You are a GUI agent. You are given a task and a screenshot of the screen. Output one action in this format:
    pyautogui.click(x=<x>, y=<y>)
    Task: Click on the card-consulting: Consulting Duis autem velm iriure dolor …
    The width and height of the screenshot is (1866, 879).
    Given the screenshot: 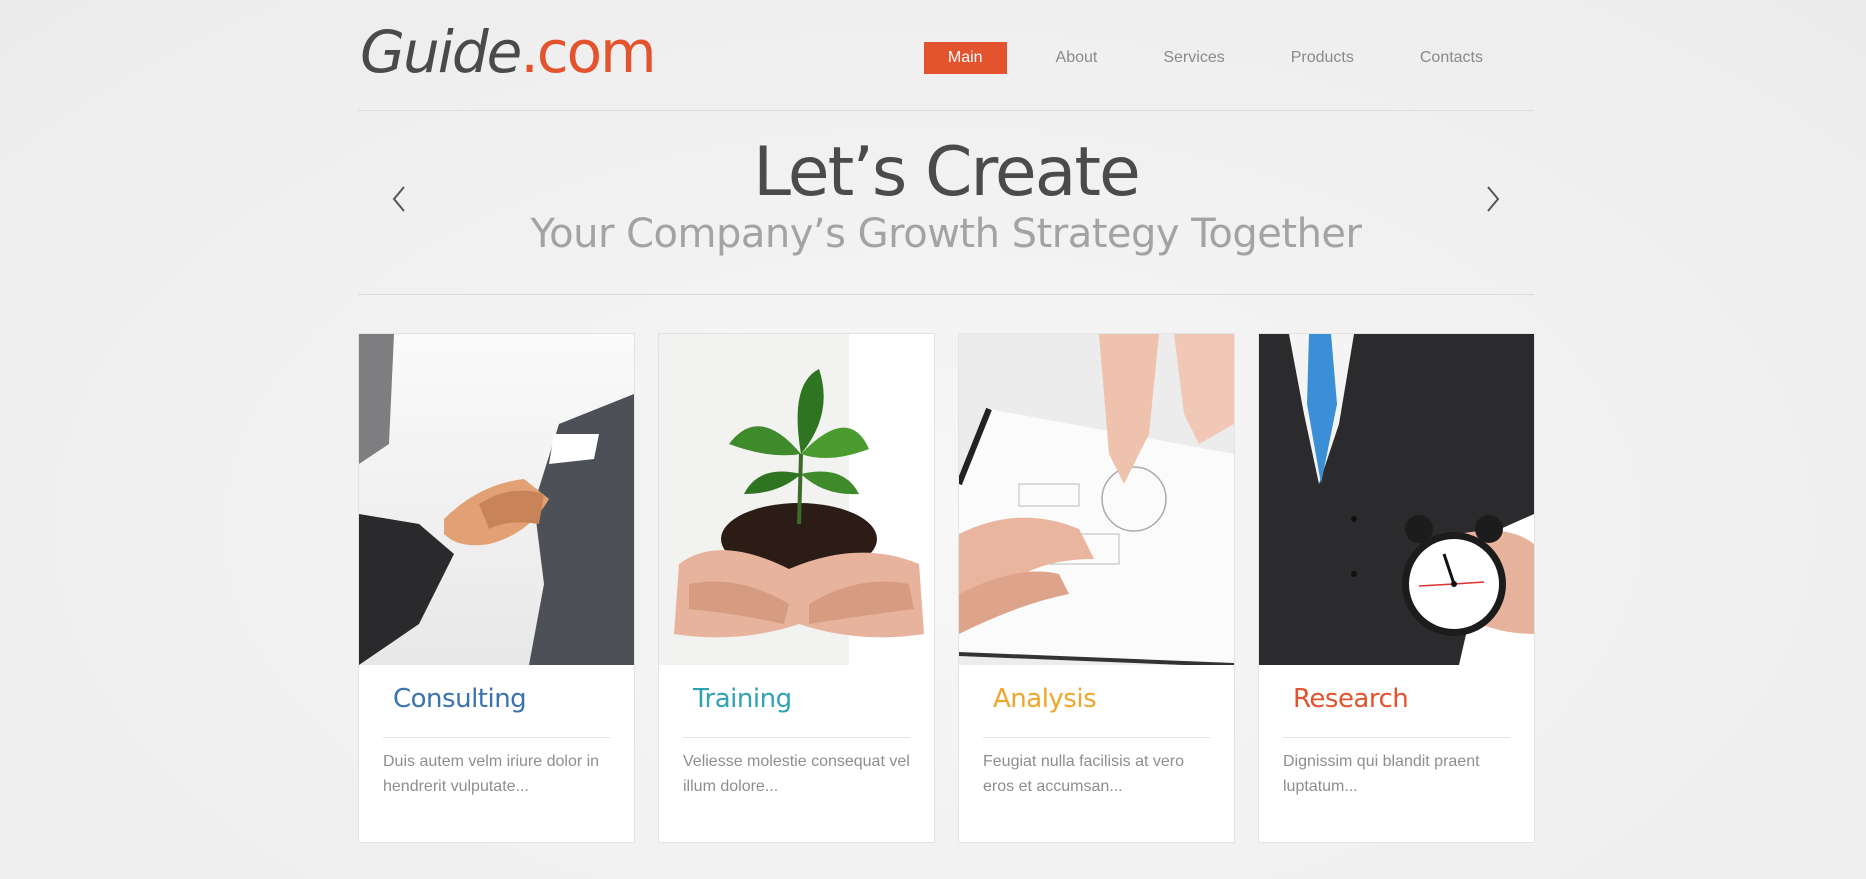 What is the action you would take?
    pyautogui.click(x=496, y=588)
    